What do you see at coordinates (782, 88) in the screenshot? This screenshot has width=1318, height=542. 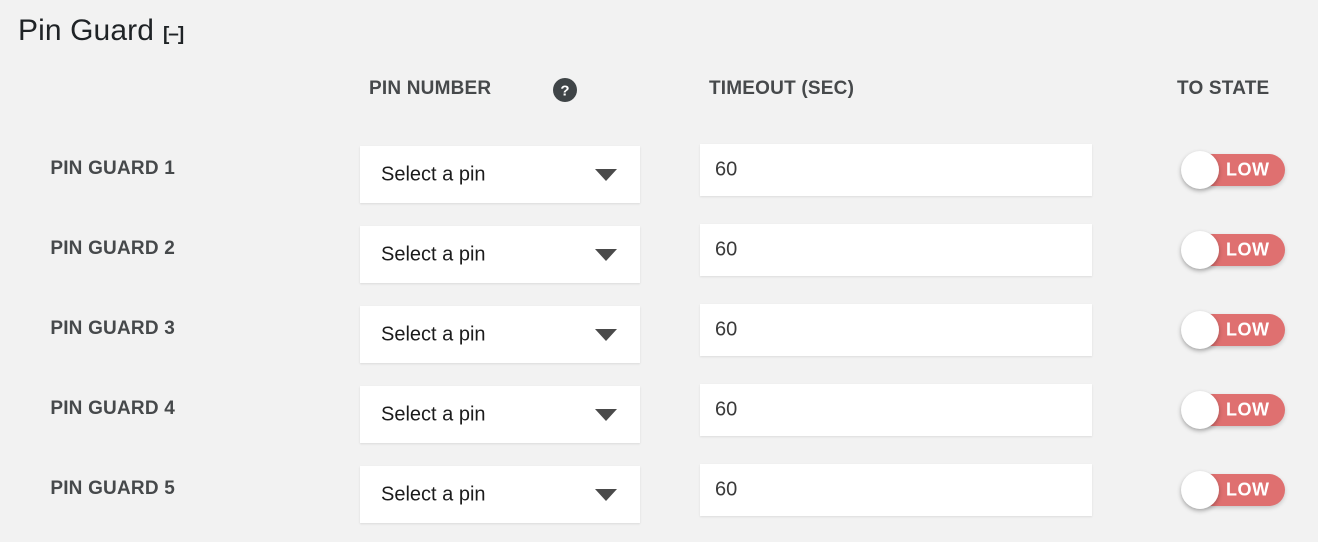 I see `column-header-timeout: TIMEOUT (SEC)` at bounding box center [782, 88].